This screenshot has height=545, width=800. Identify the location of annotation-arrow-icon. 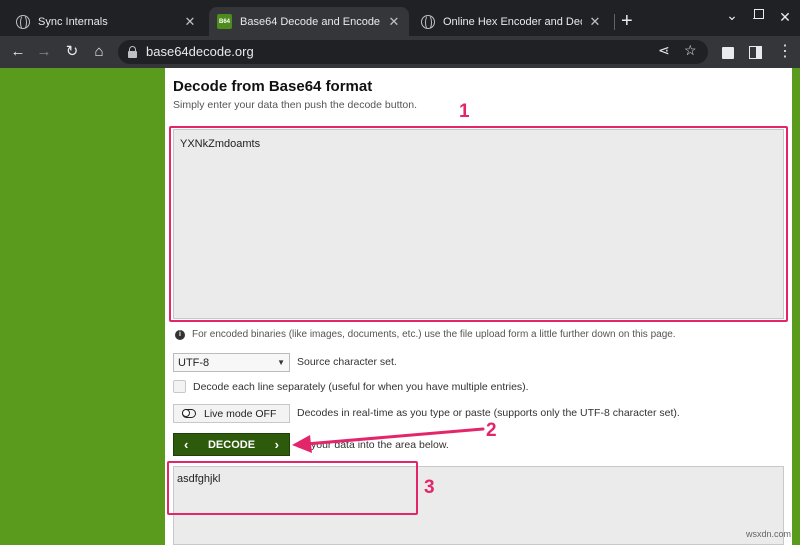
(388, 440).